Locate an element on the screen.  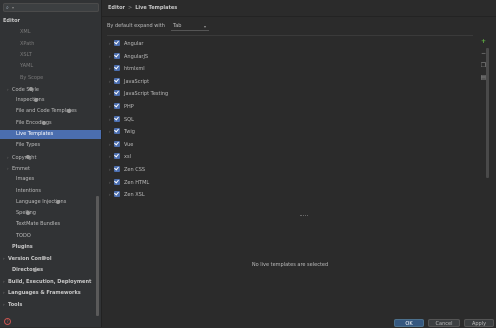
template-group-label: SQL is located at coordinates (129, 119).